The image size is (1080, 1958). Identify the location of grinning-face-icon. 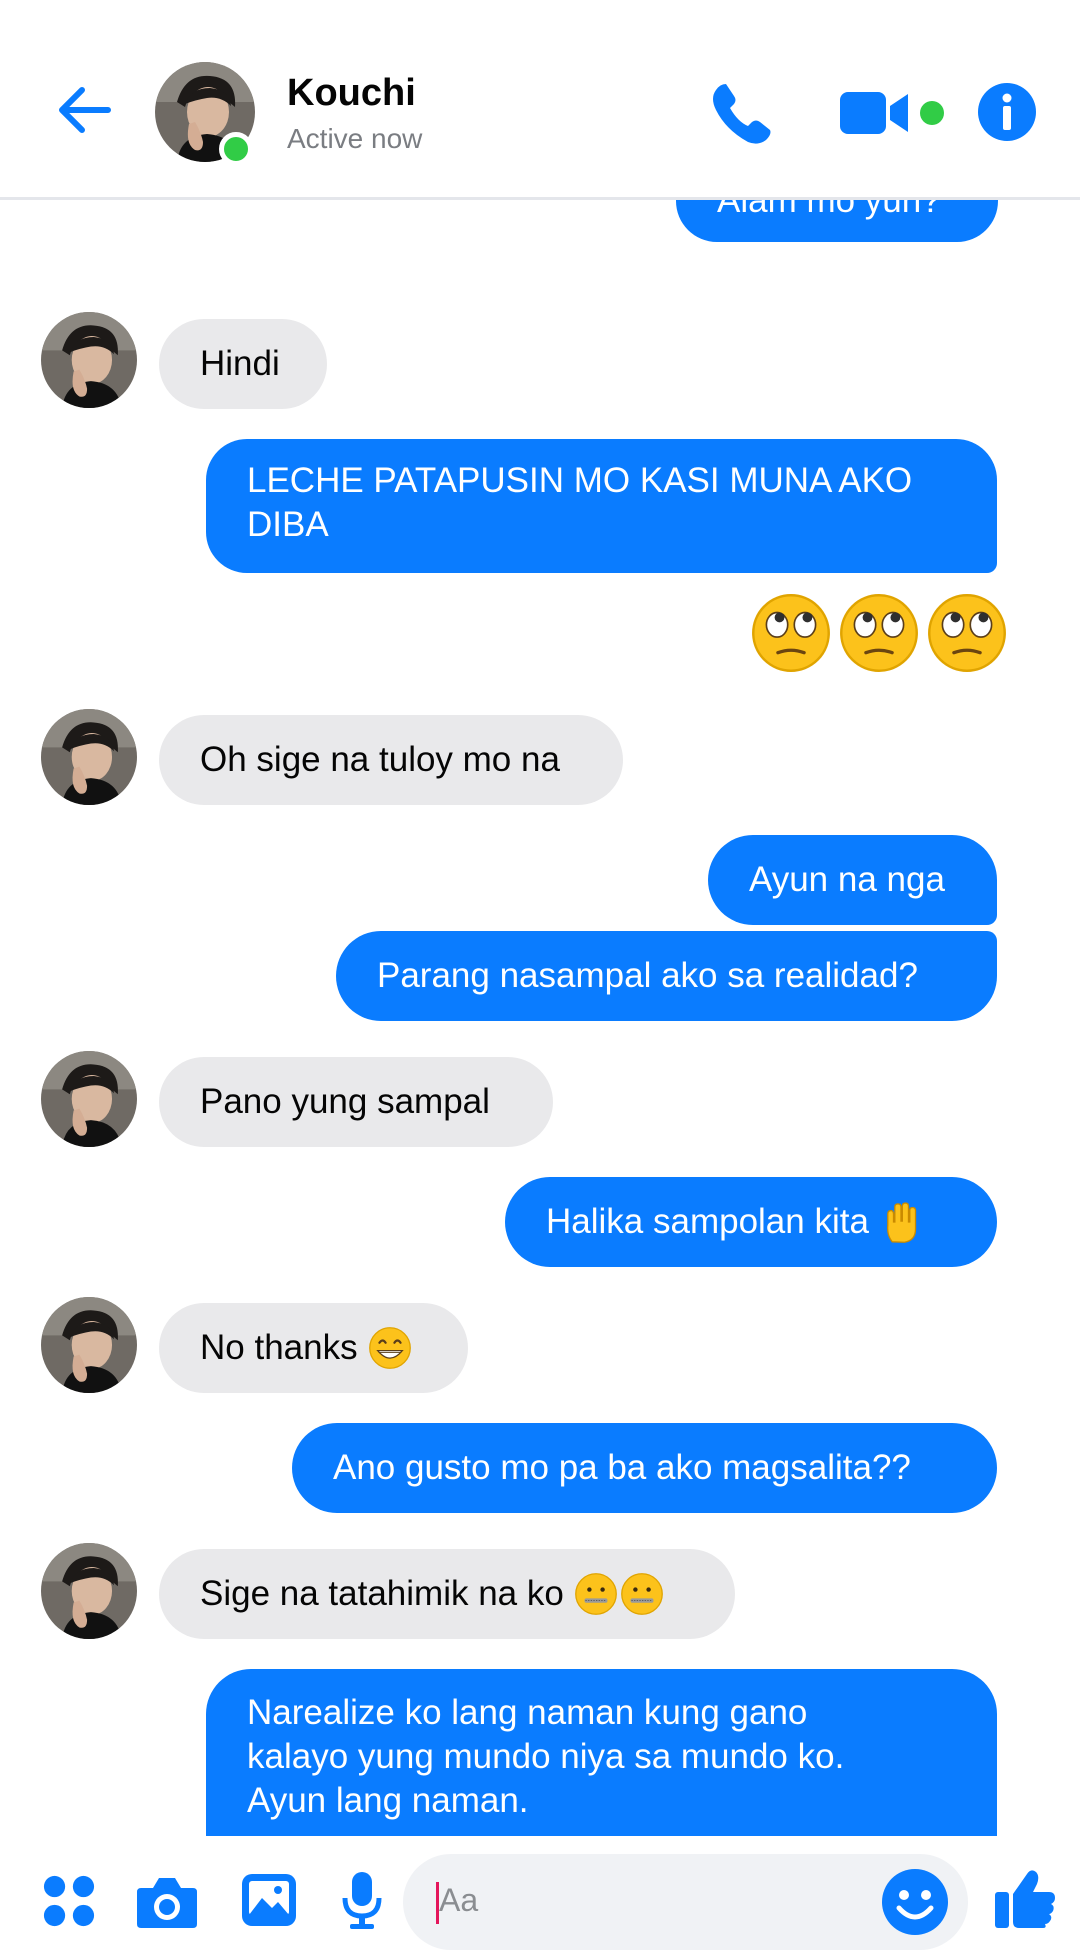
(390, 1348).